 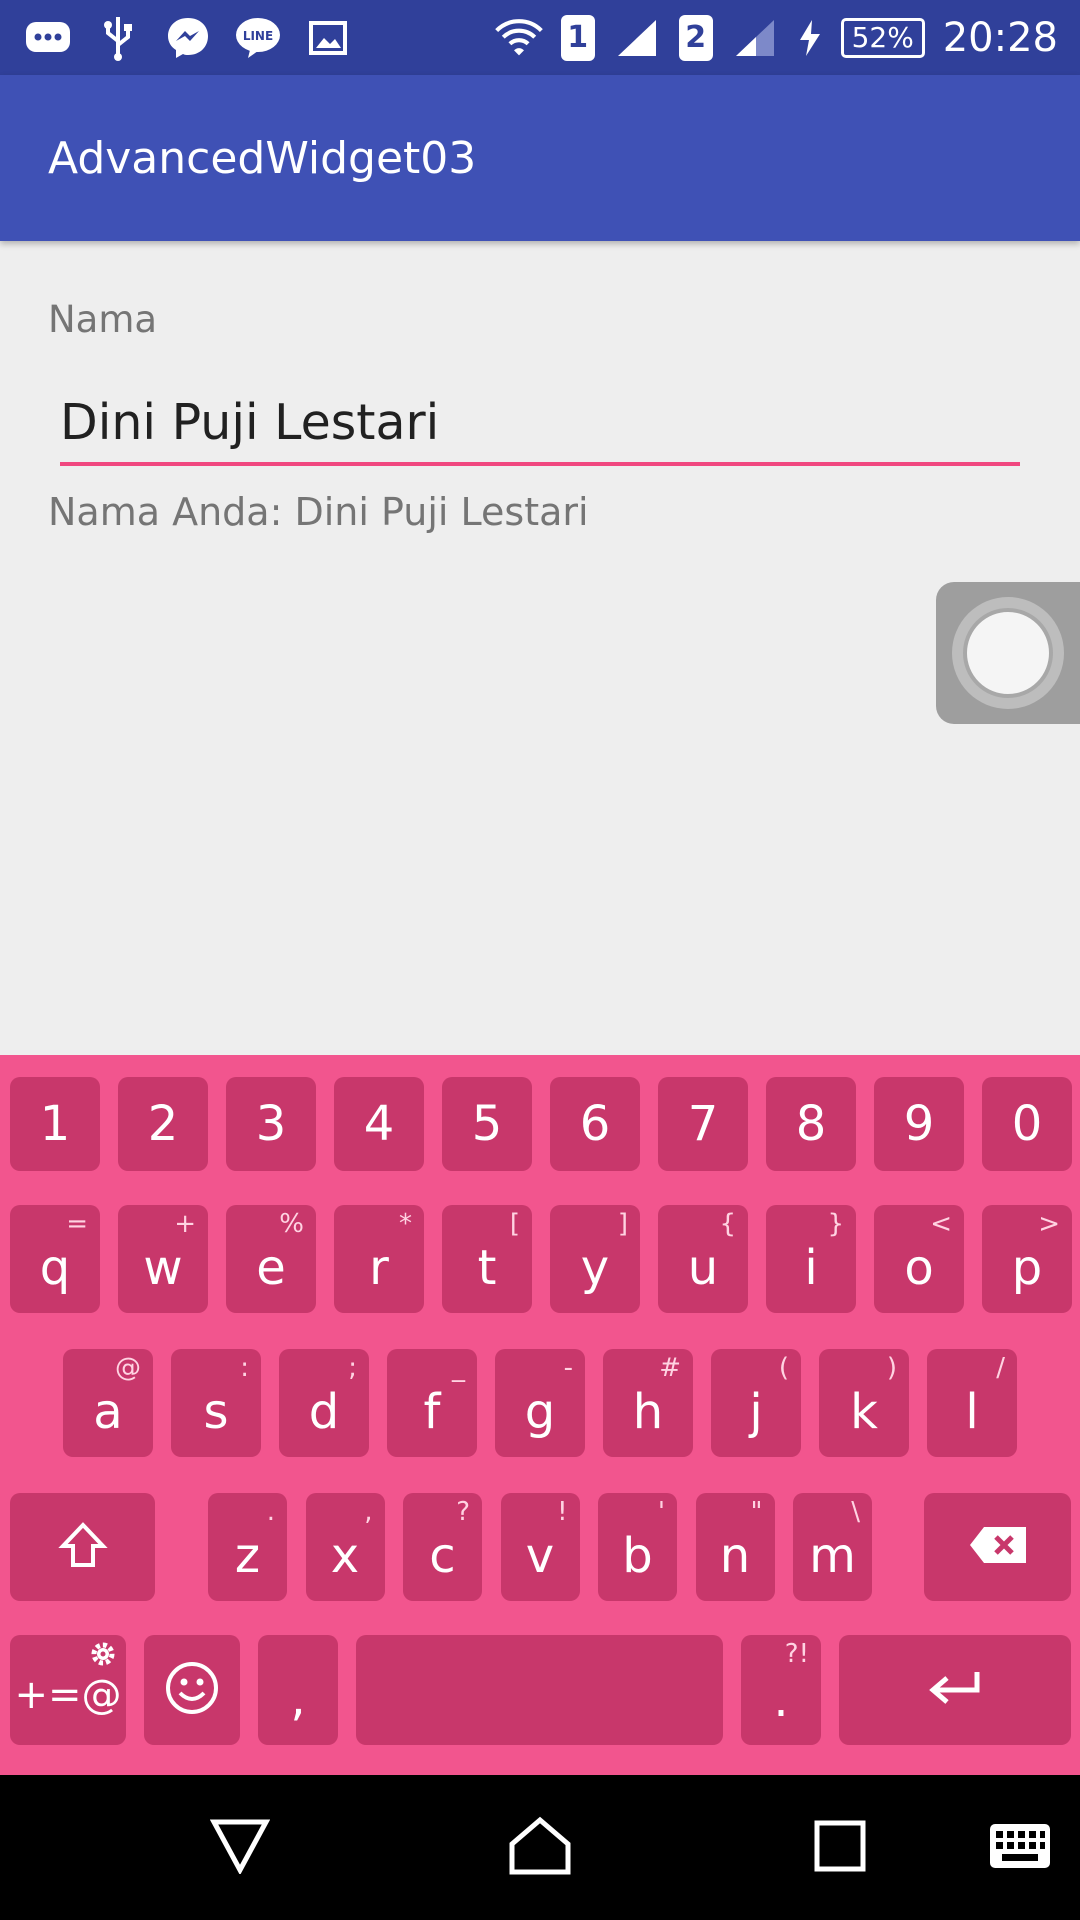 I want to click on key-p-hint: >, so click(x=1049, y=1224).